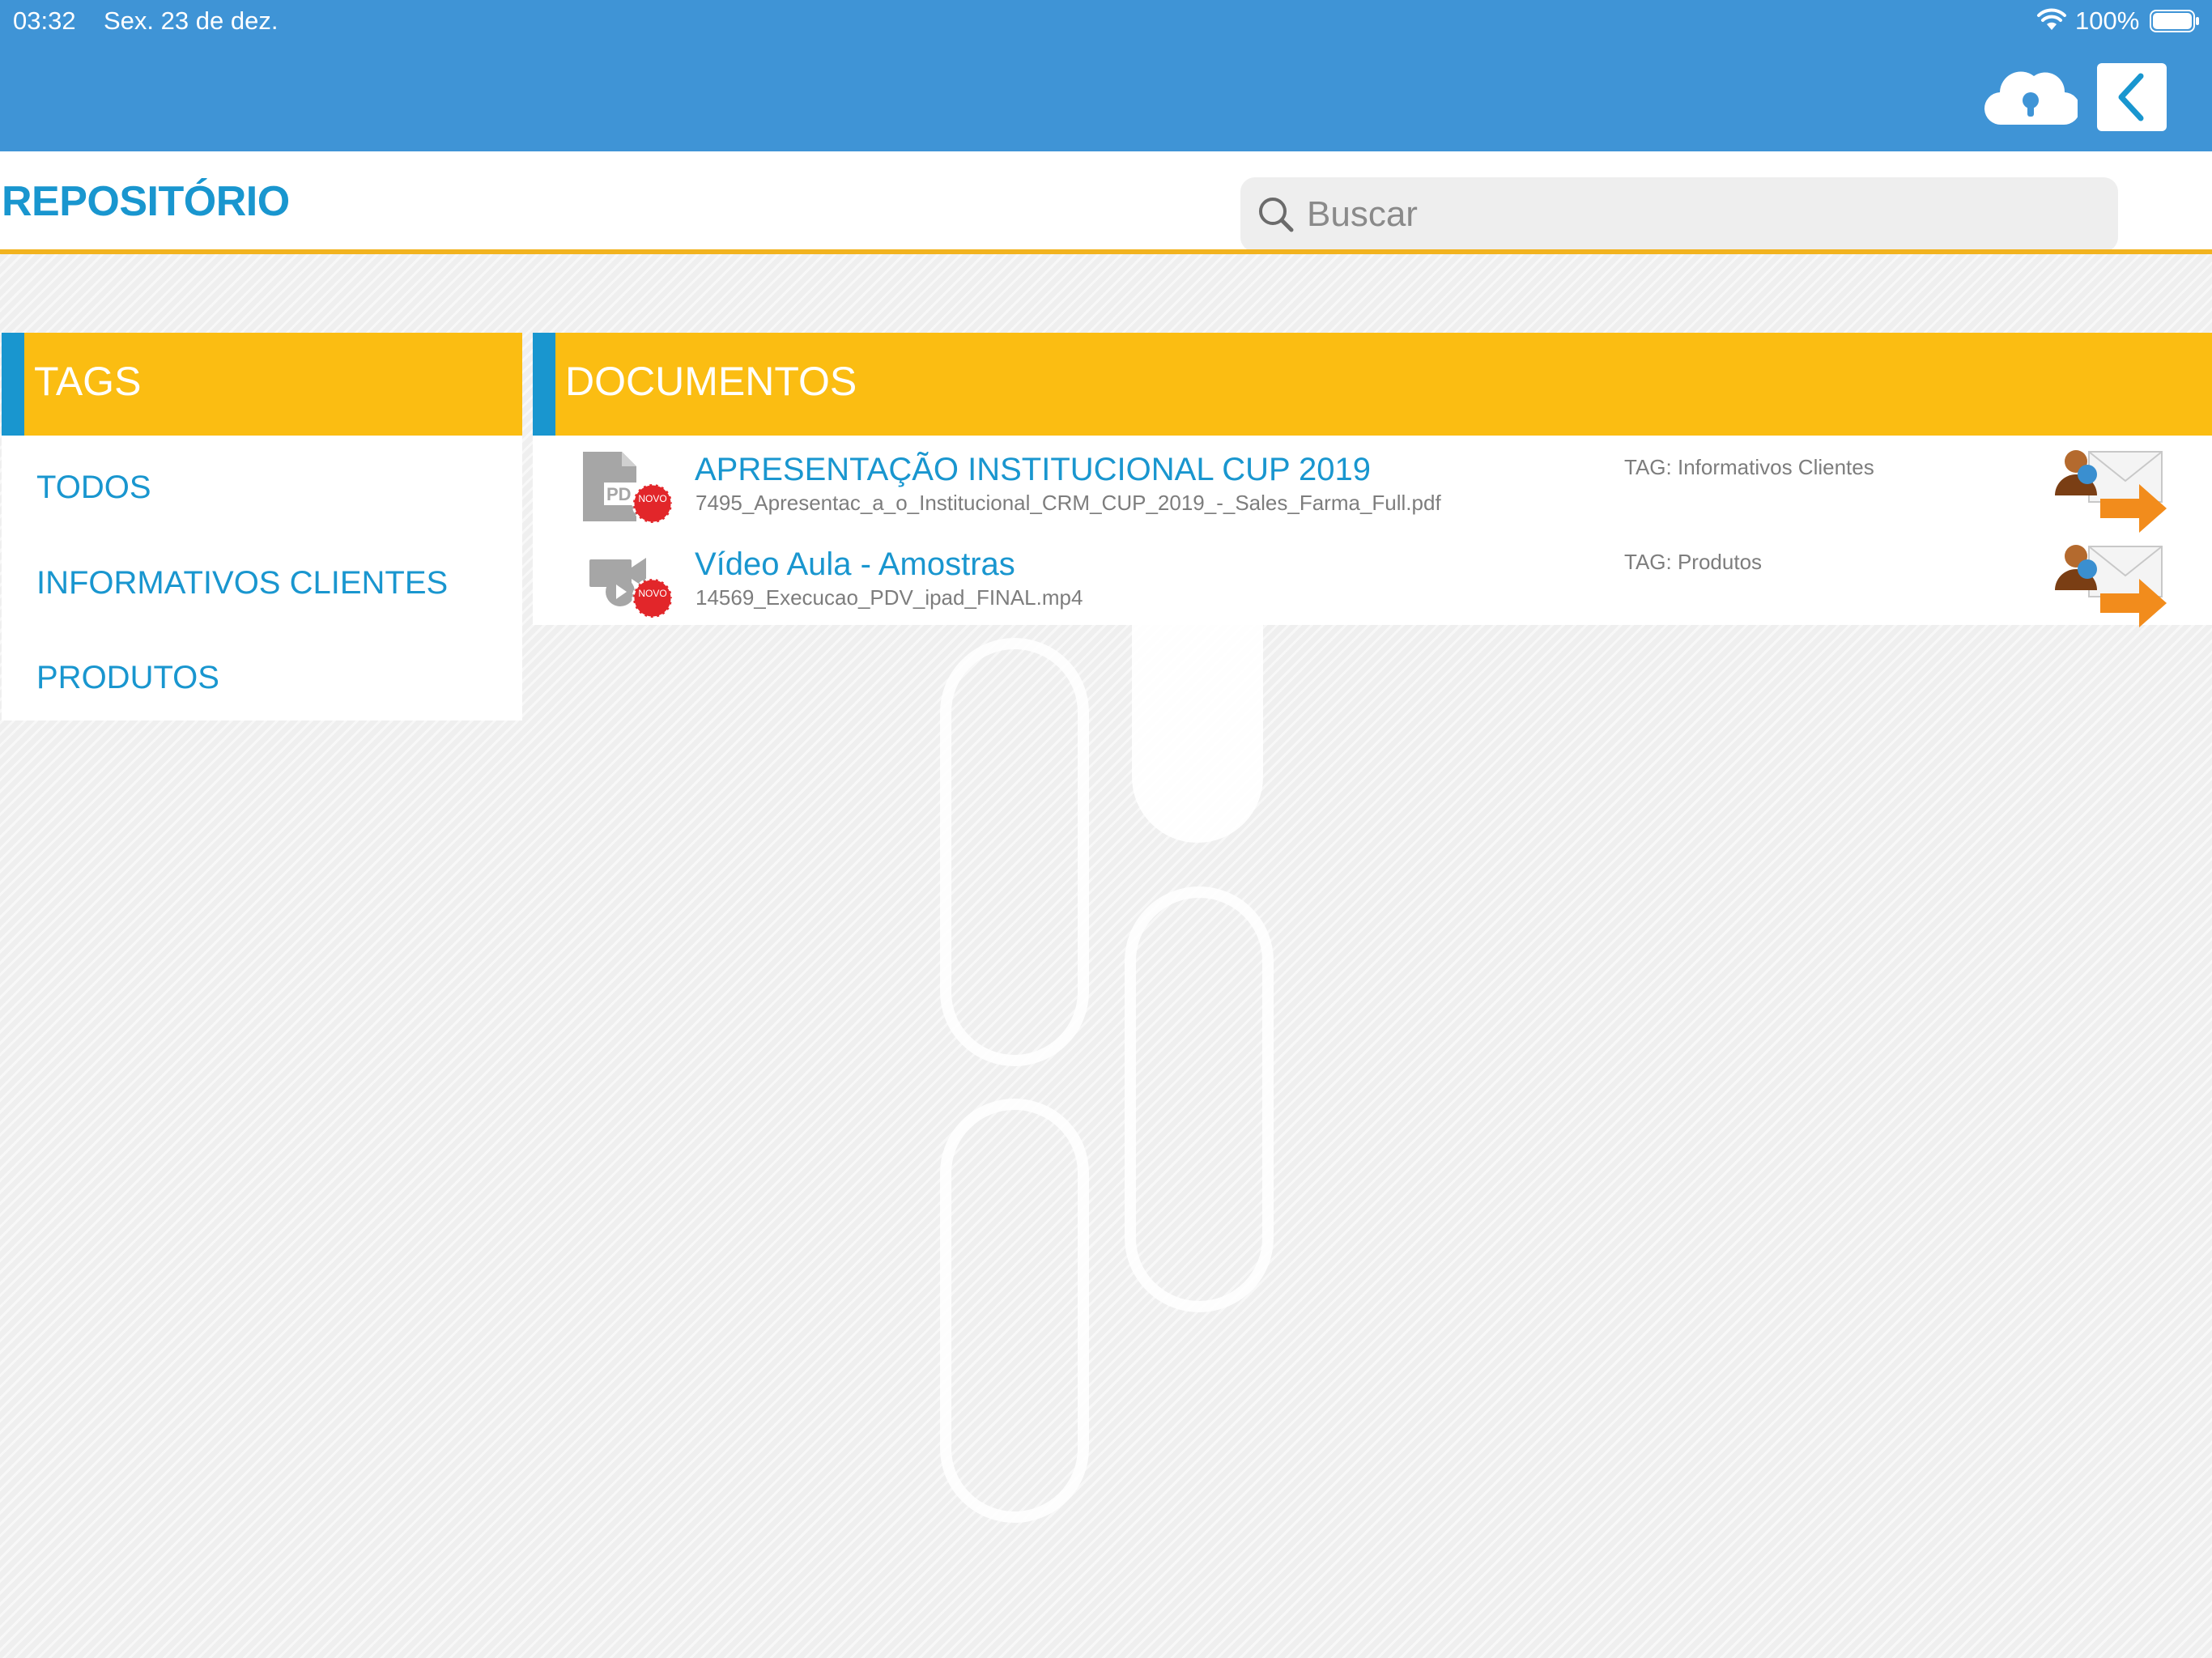  What do you see at coordinates (1704, 214) in the screenshot?
I see `search-input` at bounding box center [1704, 214].